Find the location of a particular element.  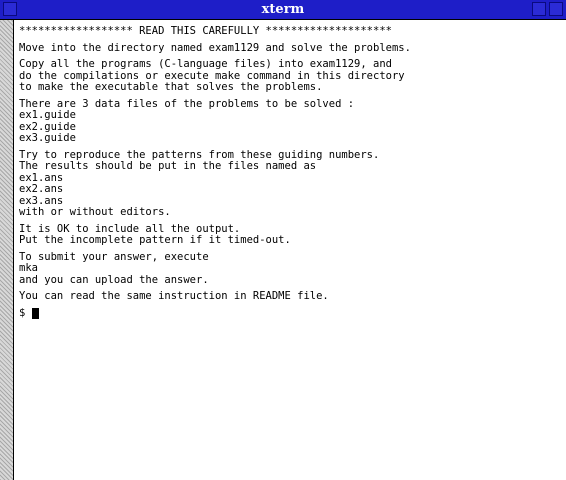

terminal-line: To submit your answer, execute is located at coordinates (114, 256).